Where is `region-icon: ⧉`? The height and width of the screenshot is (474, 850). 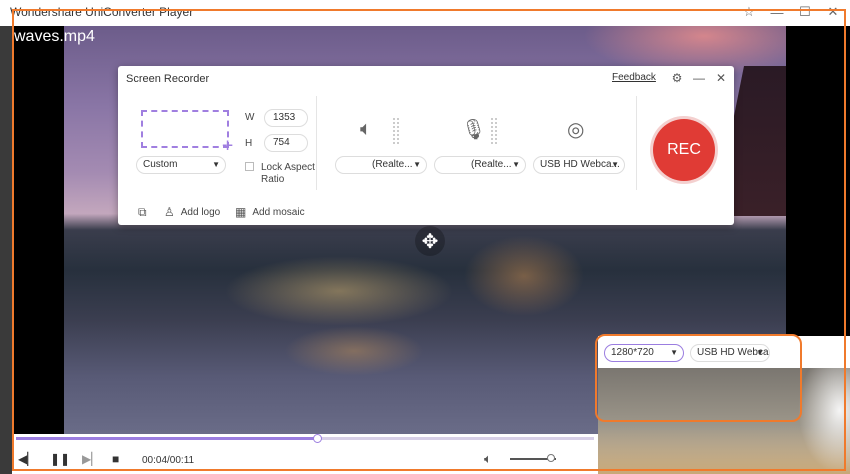
region-icon: ⧉ is located at coordinates (142, 212).